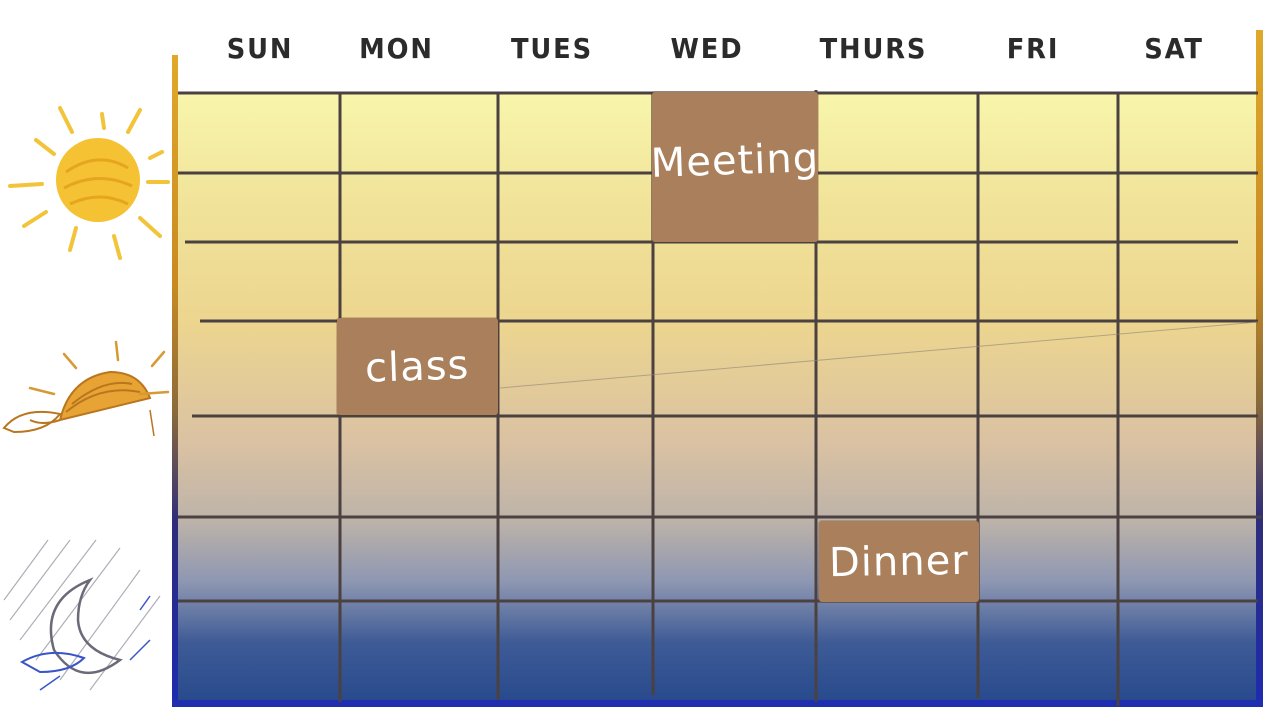  What do you see at coordinates (260, 48) in the screenshot?
I see `day-header-sun: SUN` at bounding box center [260, 48].